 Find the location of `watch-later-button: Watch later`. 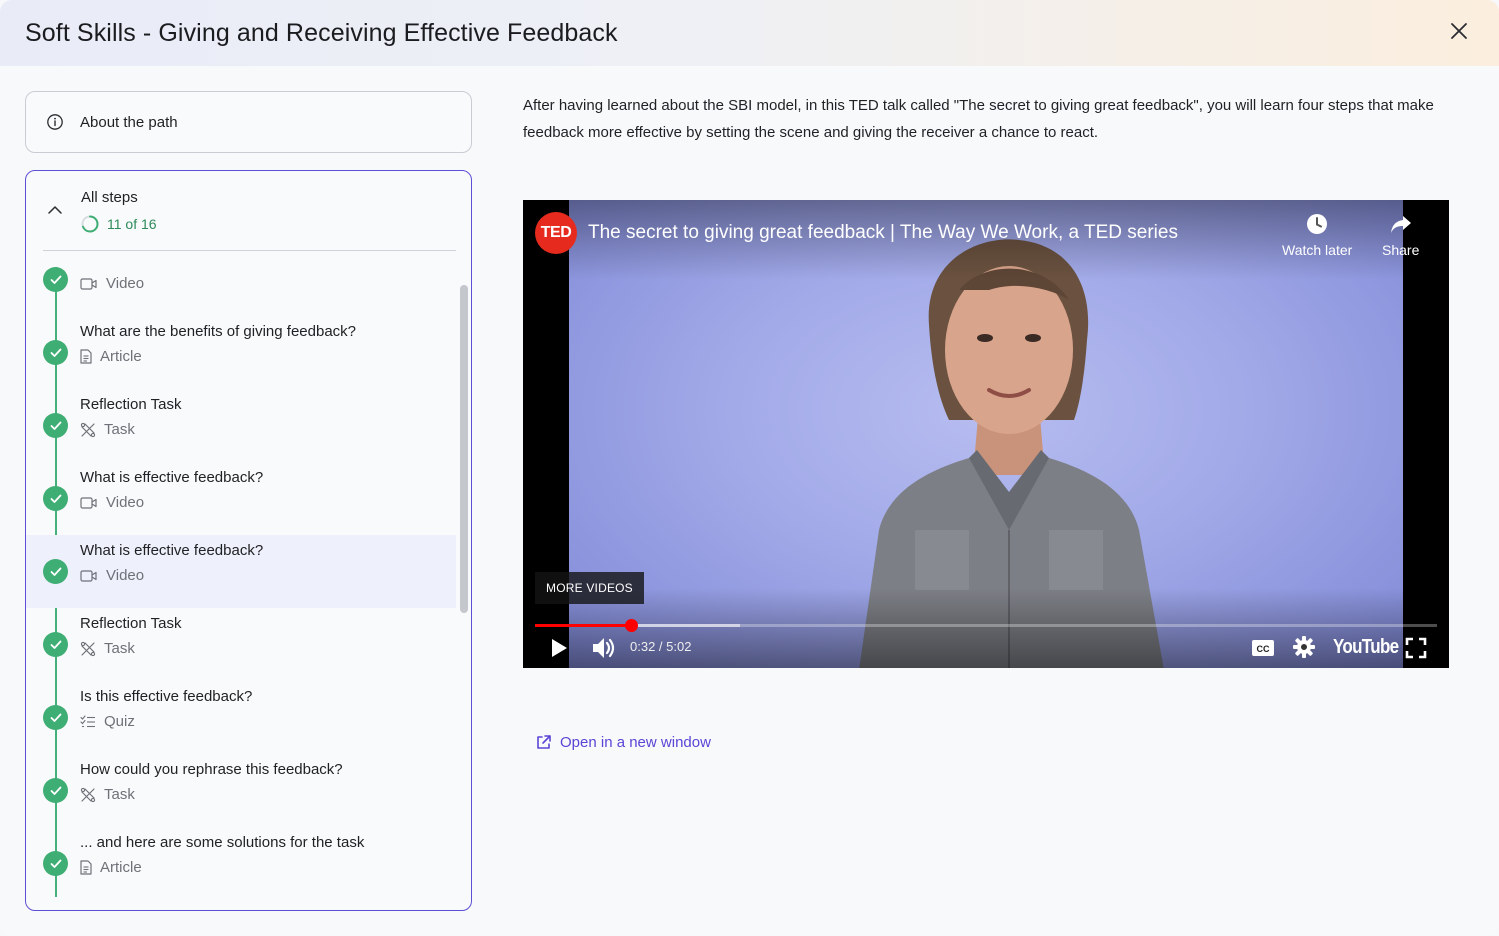

watch-later-button: Watch later is located at coordinates (1317, 235).